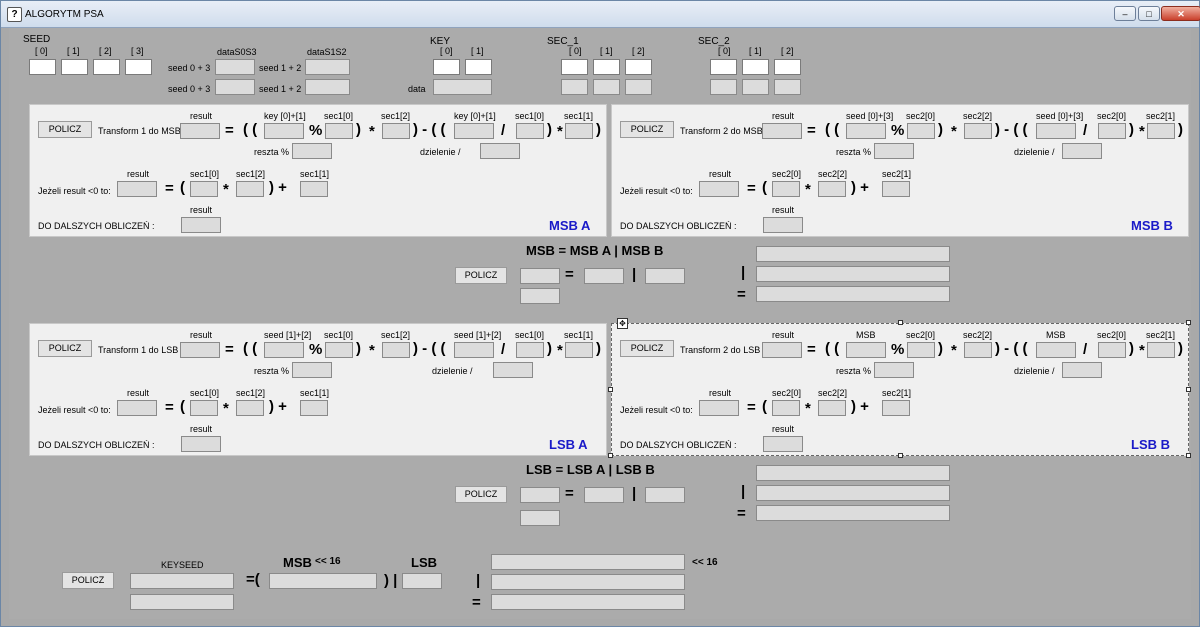  What do you see at coordinates (900, 455) in the screenshot?
I see `resize-handle-bottom` at bounding box center [900, 455].